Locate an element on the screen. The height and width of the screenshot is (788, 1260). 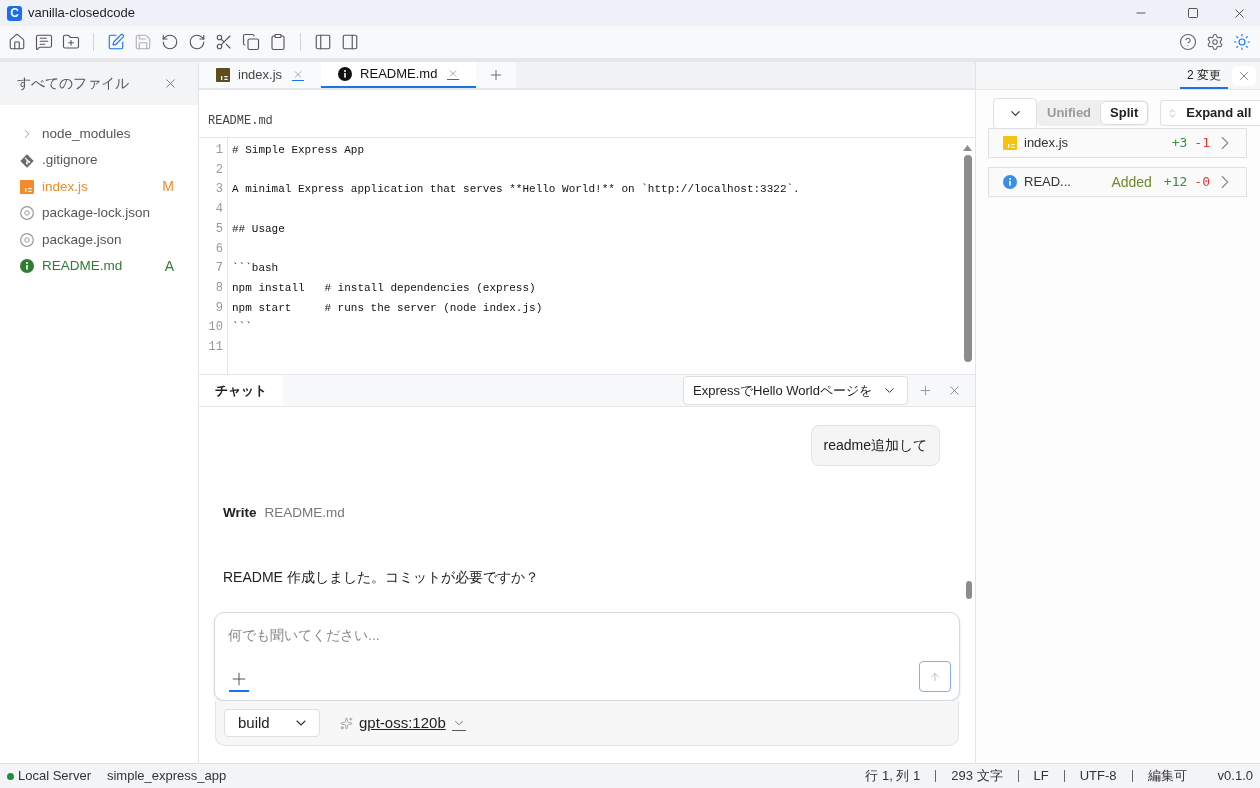
file-name: index.js is located at coordinates (1047, 143).